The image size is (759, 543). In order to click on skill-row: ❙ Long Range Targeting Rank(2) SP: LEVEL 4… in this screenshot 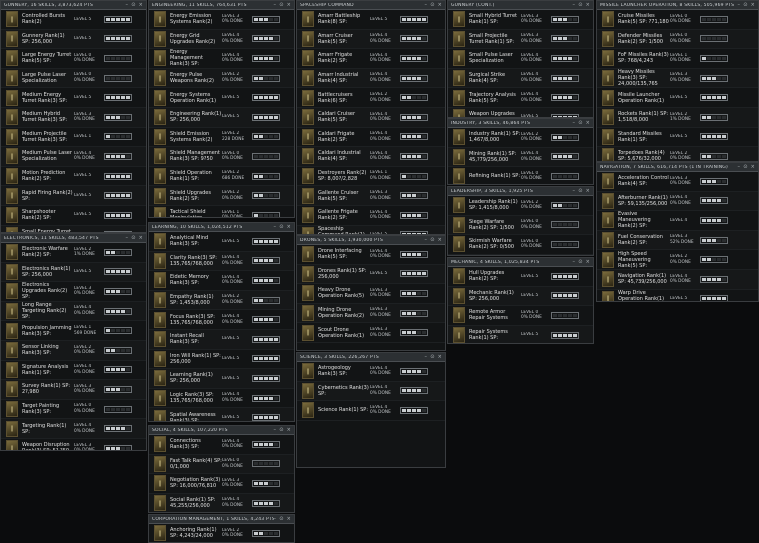, I will do `click(73, 311)`.